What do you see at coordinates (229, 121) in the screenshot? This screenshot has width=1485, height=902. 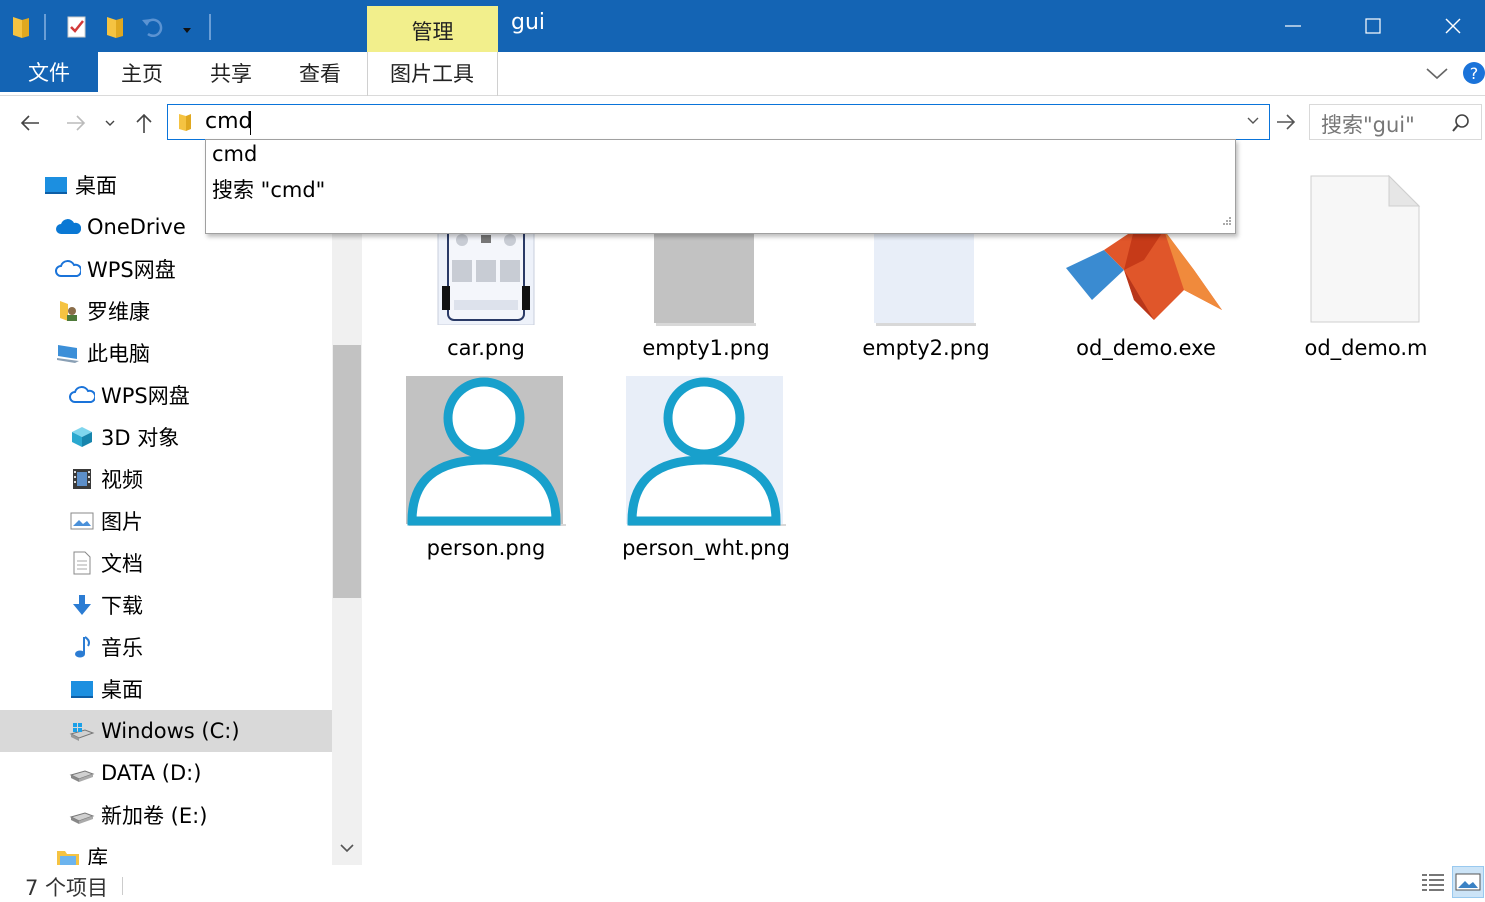 I see `address-input: cmd` at bounding box center [229, 121].